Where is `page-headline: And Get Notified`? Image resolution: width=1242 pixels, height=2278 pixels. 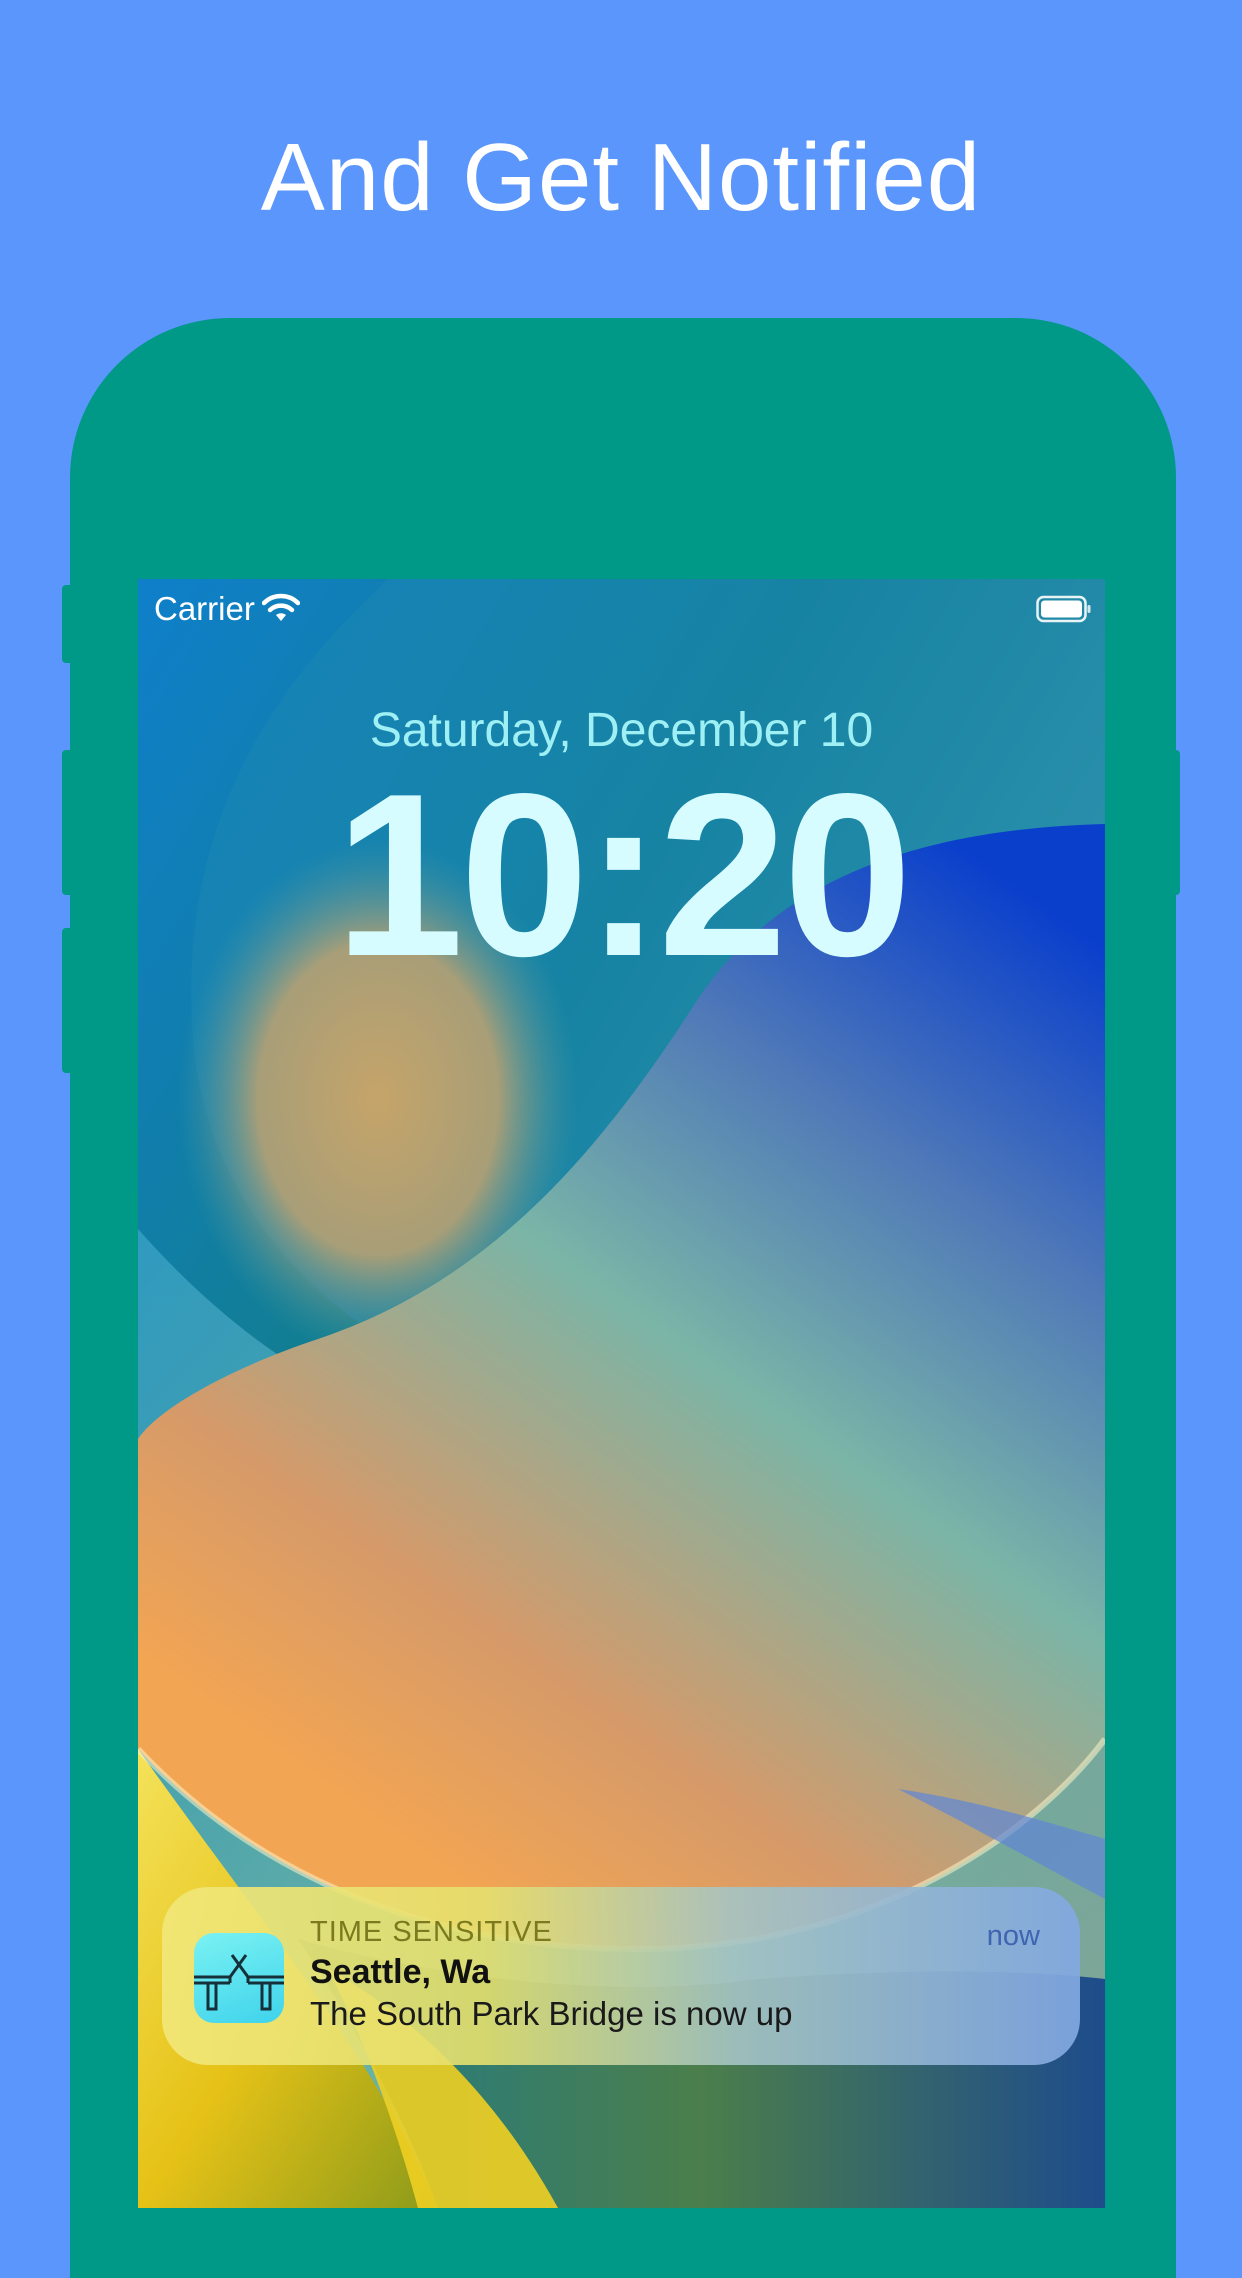
page-headline: And Get Notified is located at coordinates (621, 177).